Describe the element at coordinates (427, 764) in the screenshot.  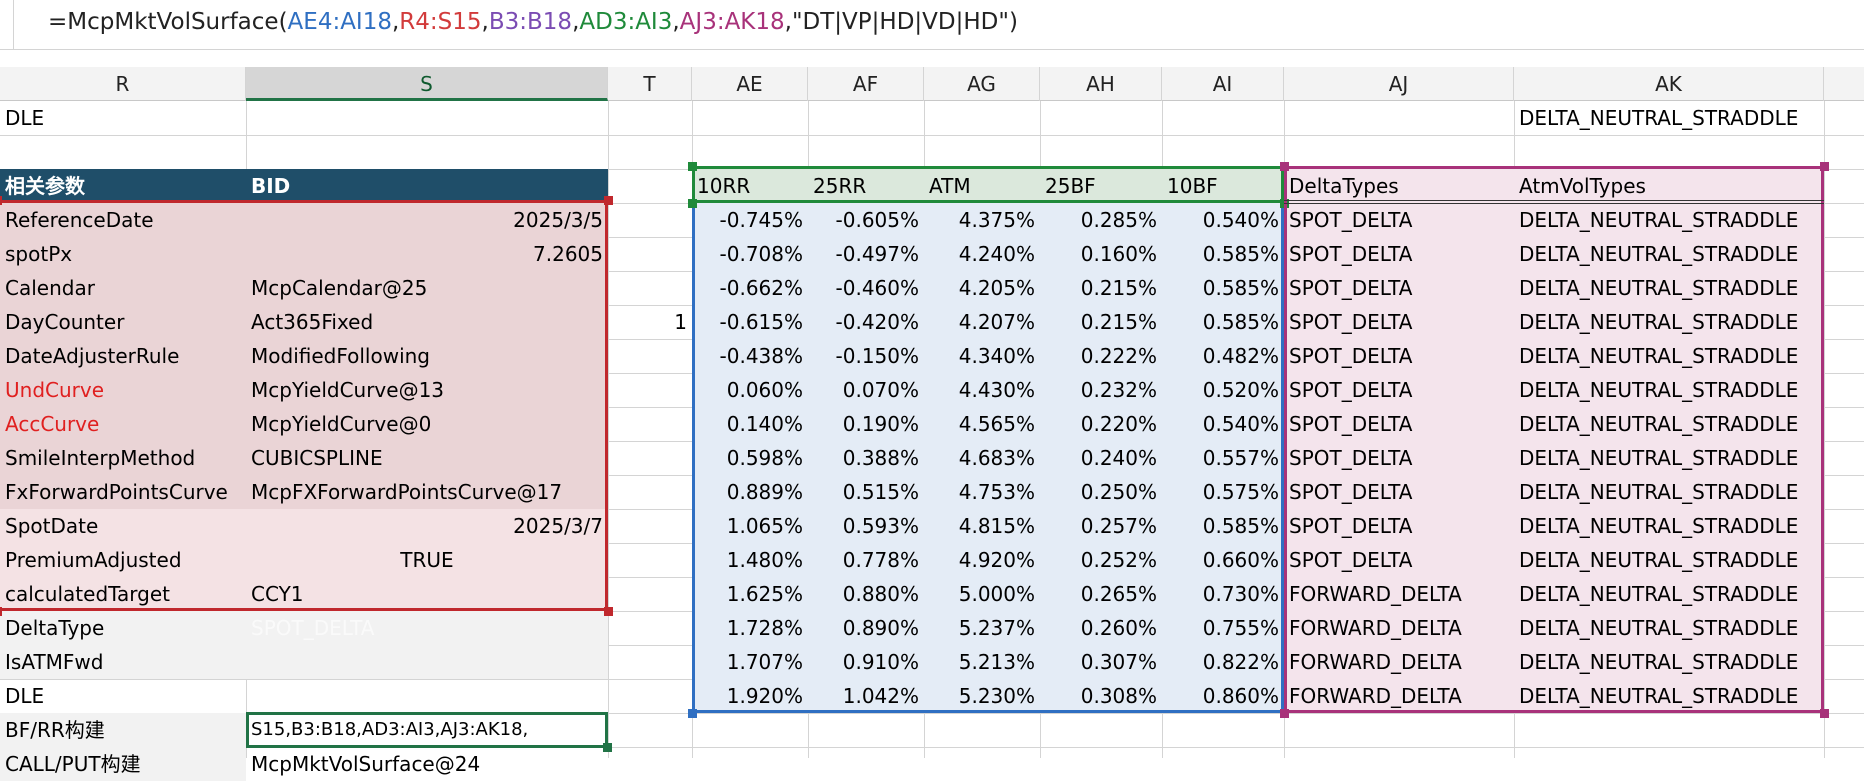
I see `after-value: McpMktVolSurface@24` at that location.